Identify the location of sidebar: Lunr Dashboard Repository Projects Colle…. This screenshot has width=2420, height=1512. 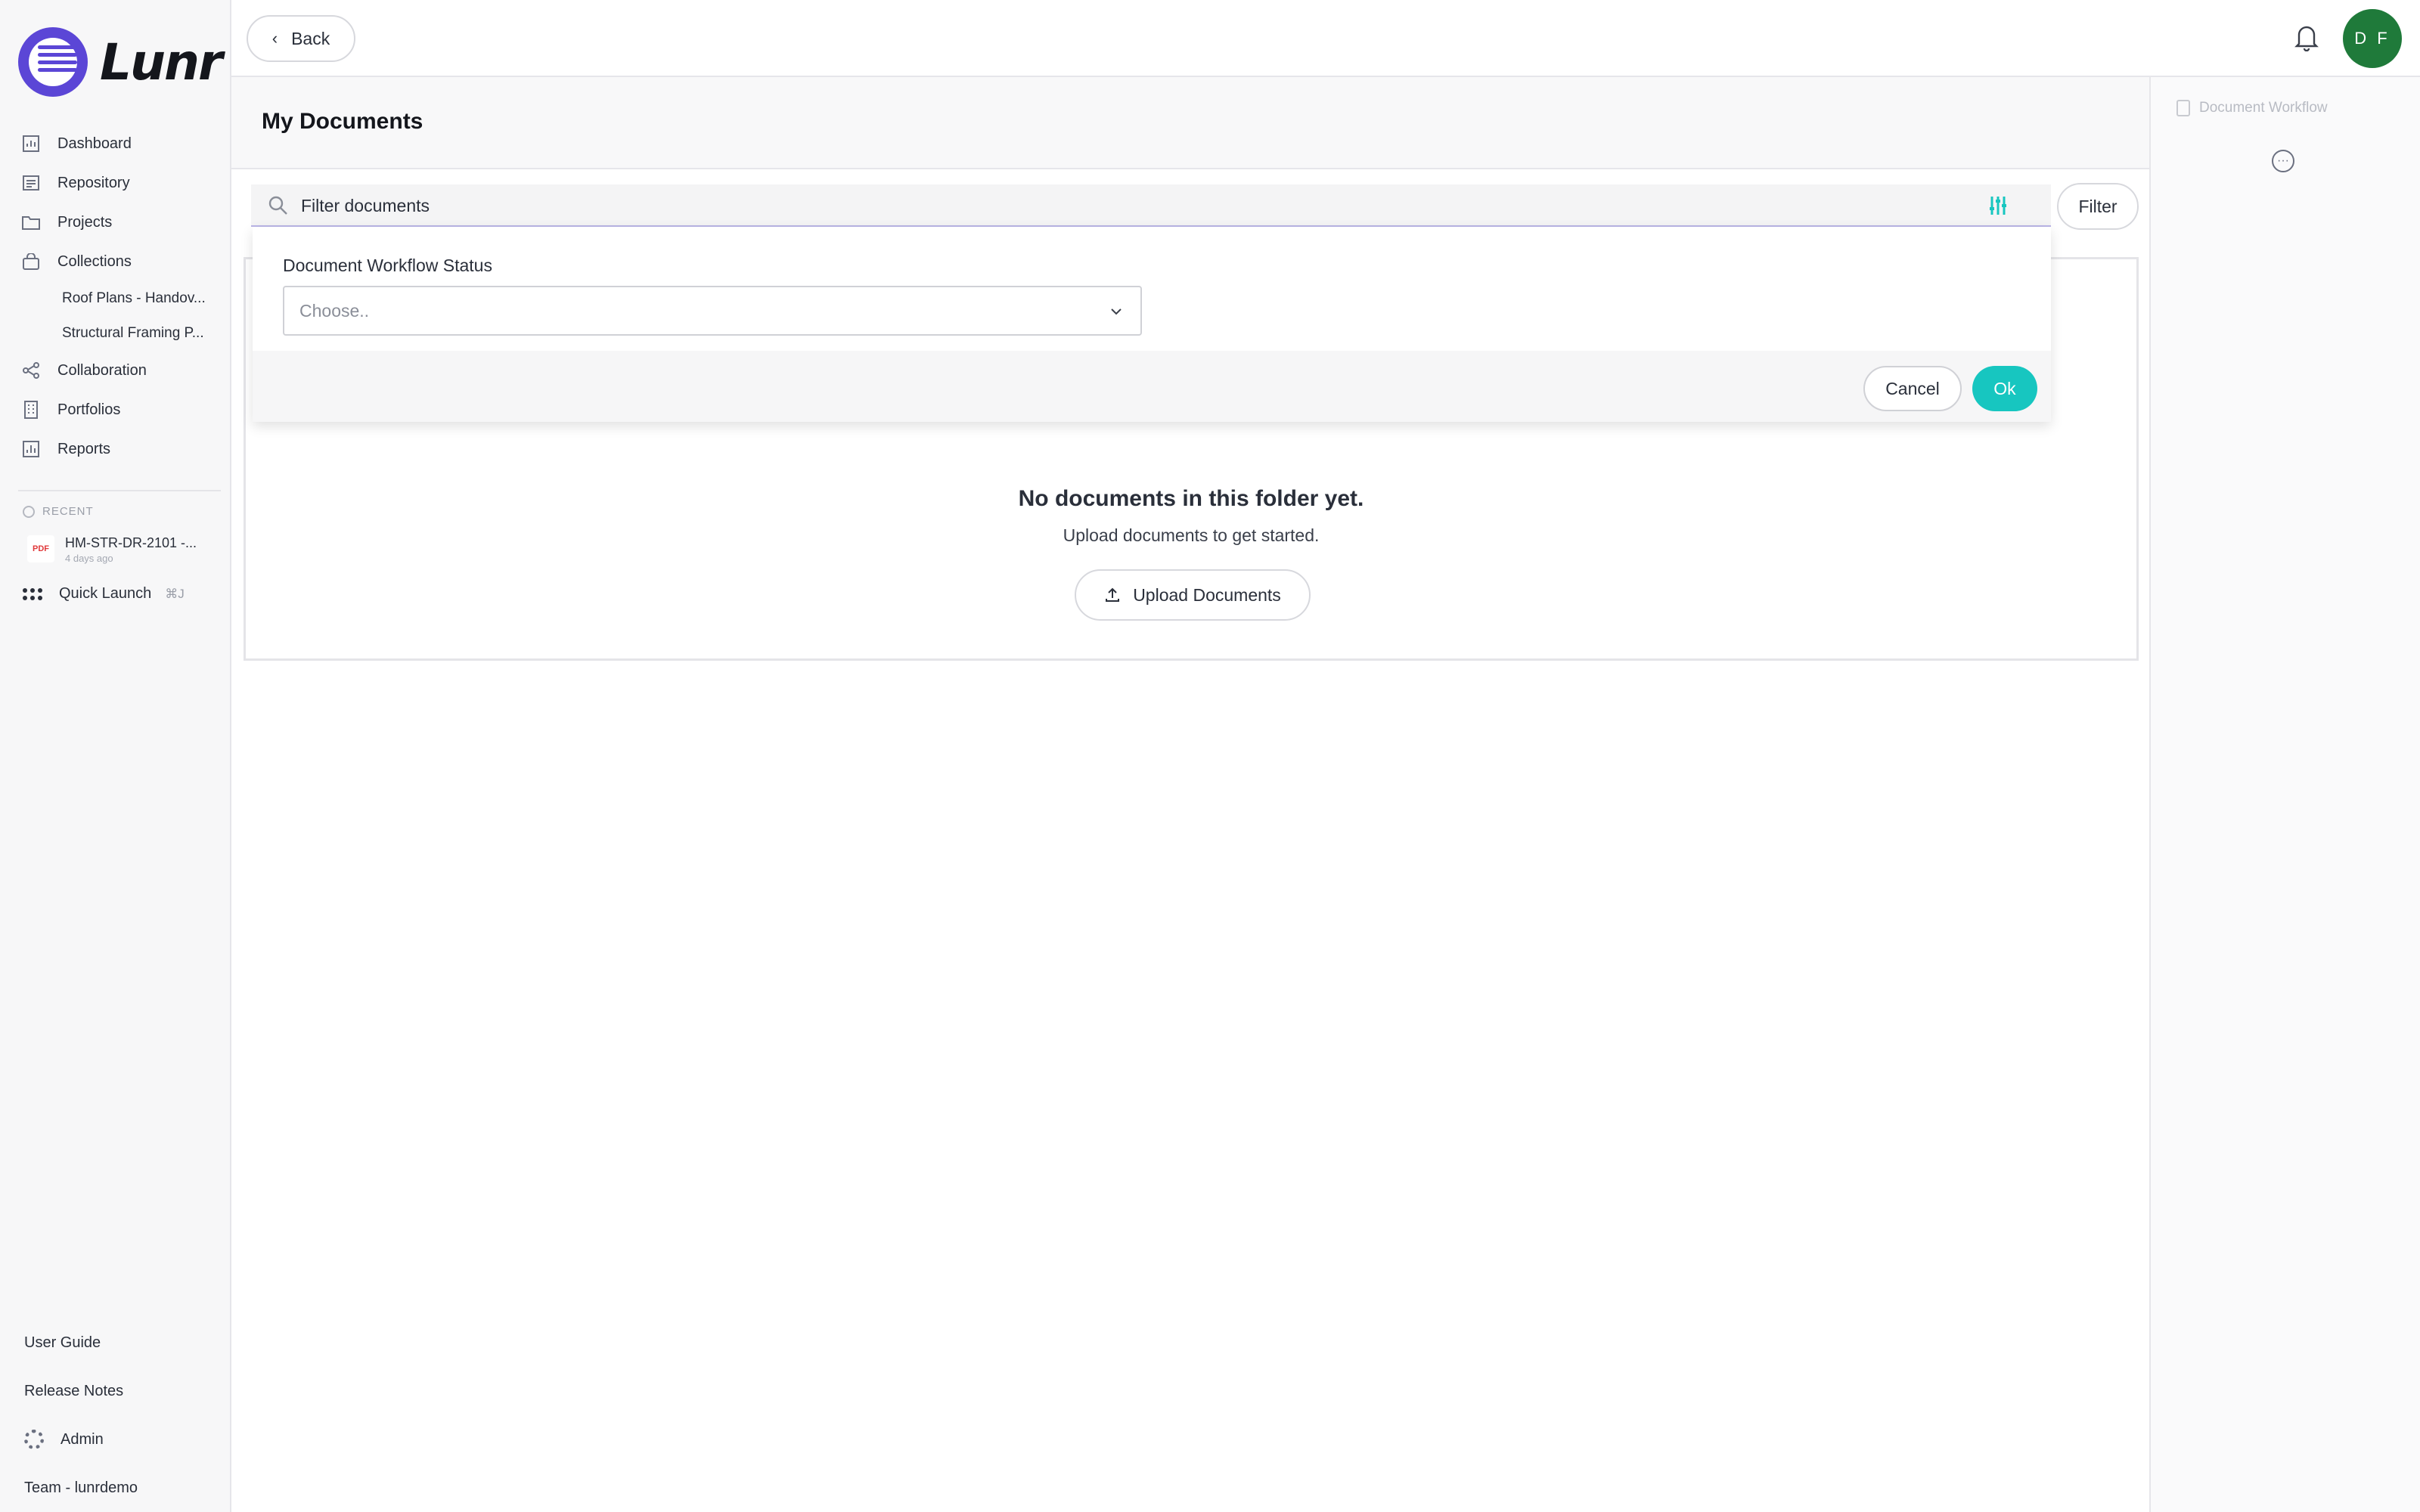
(115, 756).